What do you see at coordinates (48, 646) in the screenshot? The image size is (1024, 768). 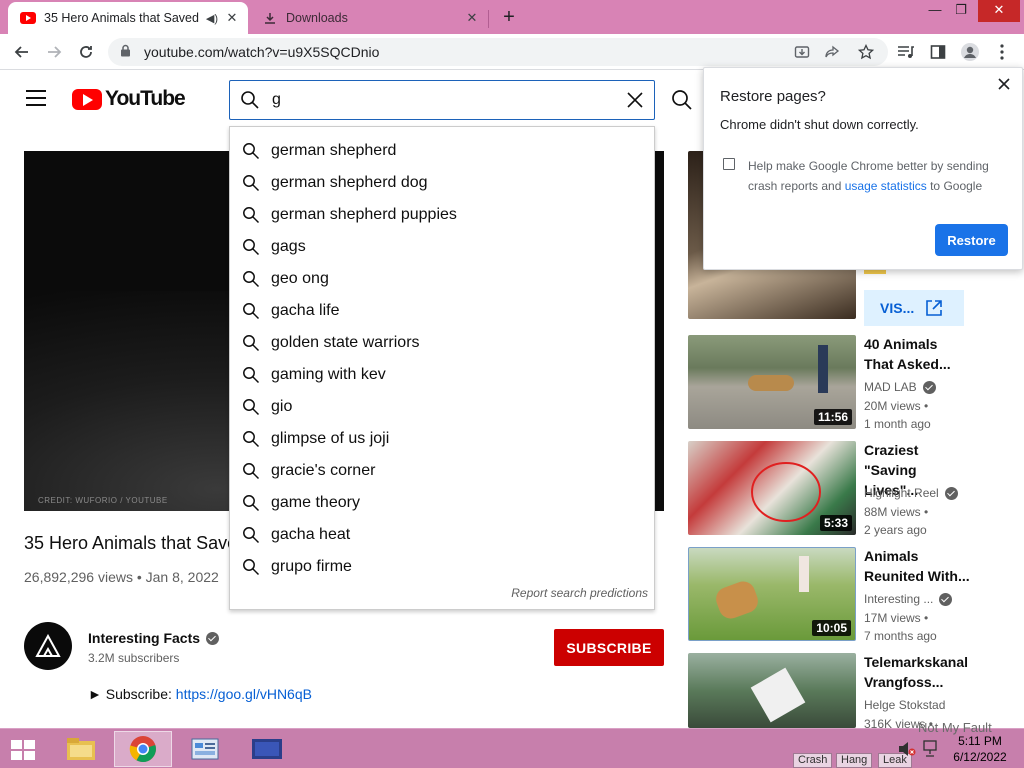 I see `channel-avatar` at bounding box center [48, 646].